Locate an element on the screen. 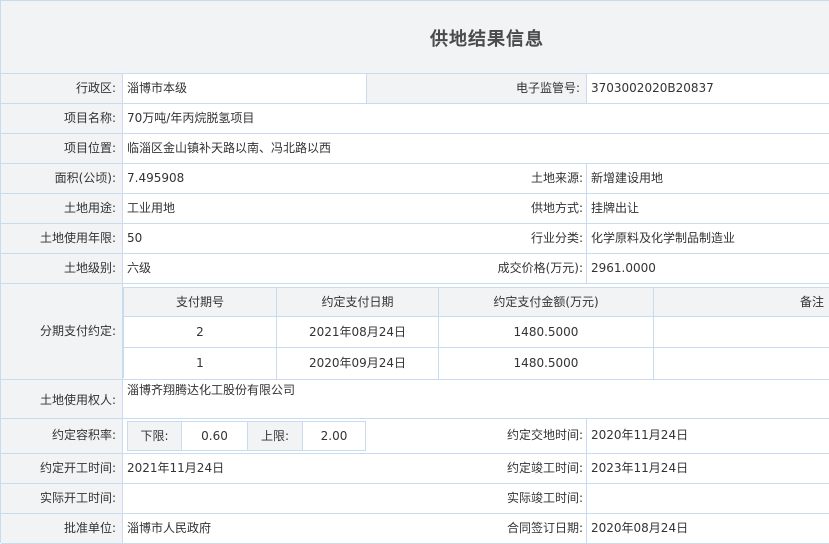  start-label: 约定开工时间: is located at coordinates (62, 468).